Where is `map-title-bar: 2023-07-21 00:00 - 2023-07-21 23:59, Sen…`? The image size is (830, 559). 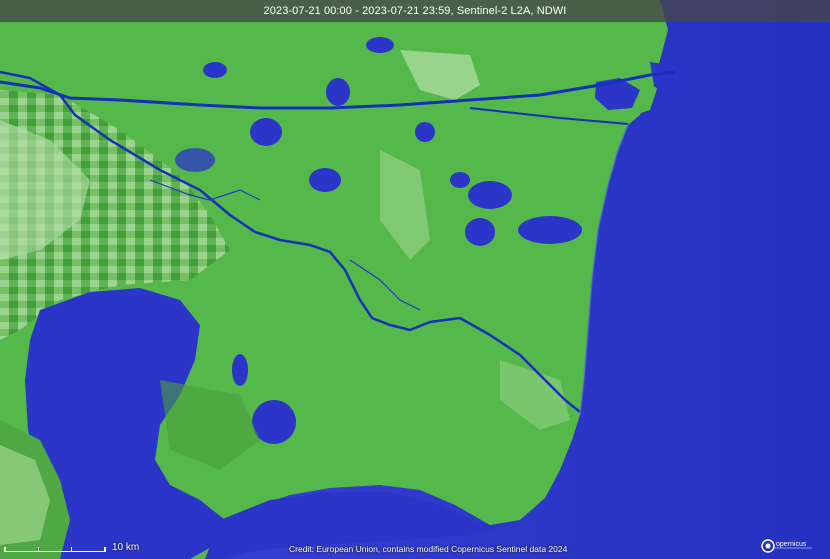 map-title-bar: 2023-07-21 00:00 - 2023-07-21 23:59, Sen… is located at coordinates (415, 11).